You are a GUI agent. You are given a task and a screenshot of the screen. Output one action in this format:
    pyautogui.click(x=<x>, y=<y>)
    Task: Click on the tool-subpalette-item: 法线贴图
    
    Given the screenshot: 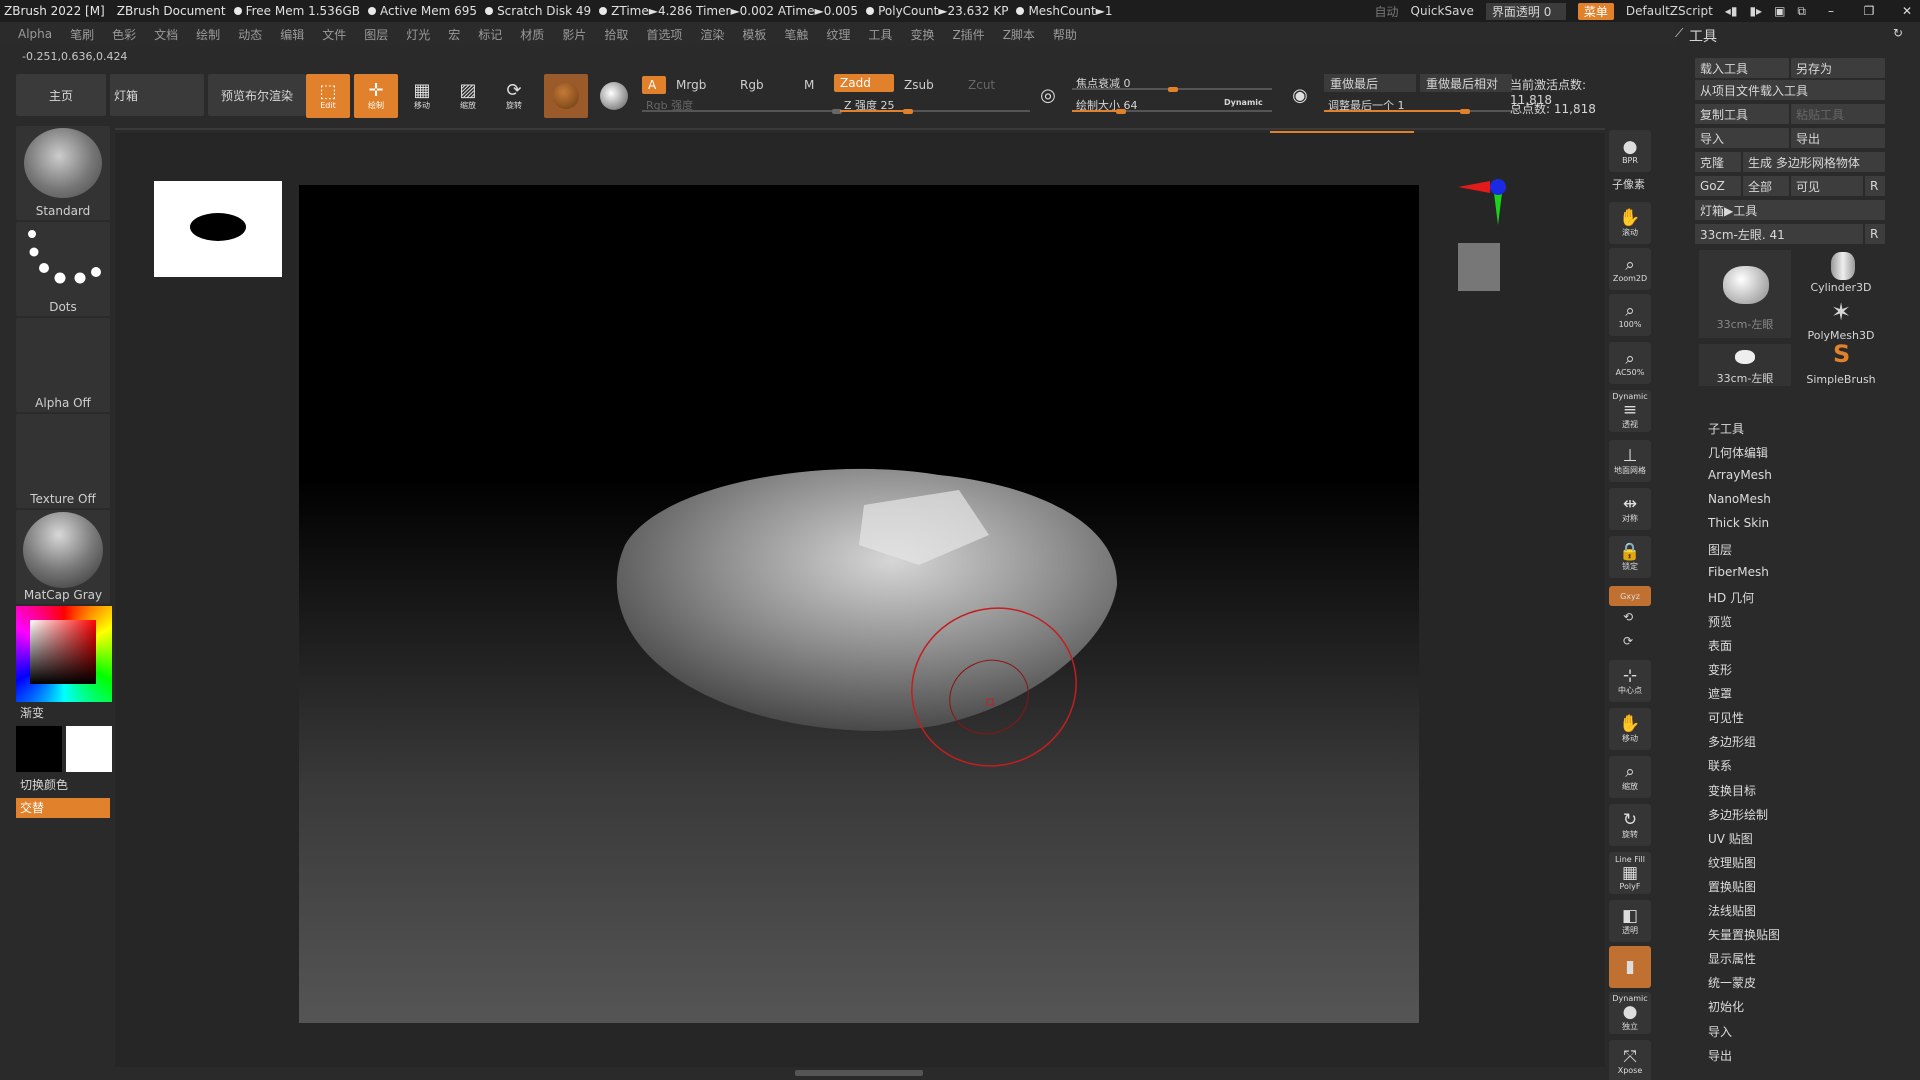 What is the action you would take?
    pyautogui.click(x=1732, y=910)
    